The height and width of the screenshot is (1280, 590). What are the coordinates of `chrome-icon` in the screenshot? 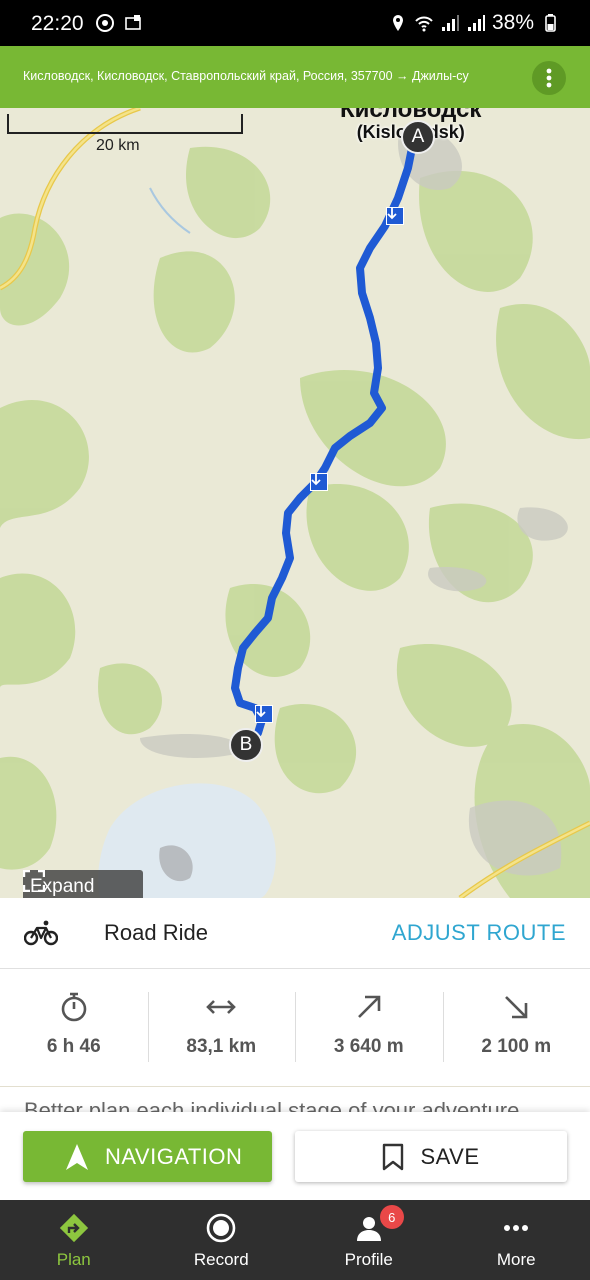 It's located at (105, 23).